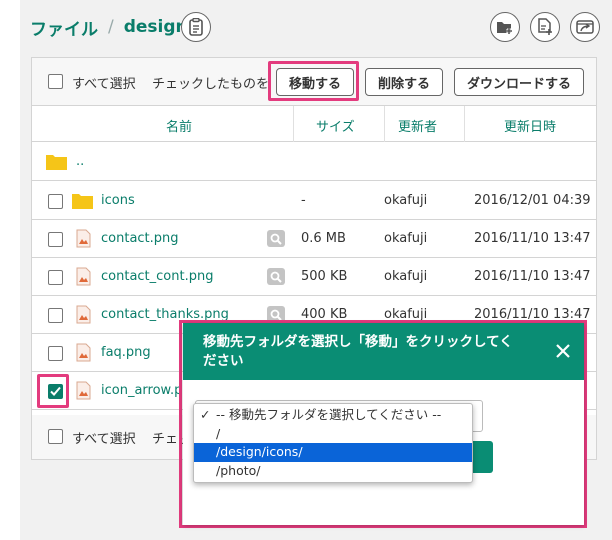 Image resolution: width=612 pixels, height=540 pixels. Describe the element at coordinates (314, 124) in the screenshot. I see `table-header: 名前 サイズ 更新者 更新日時` at that location.